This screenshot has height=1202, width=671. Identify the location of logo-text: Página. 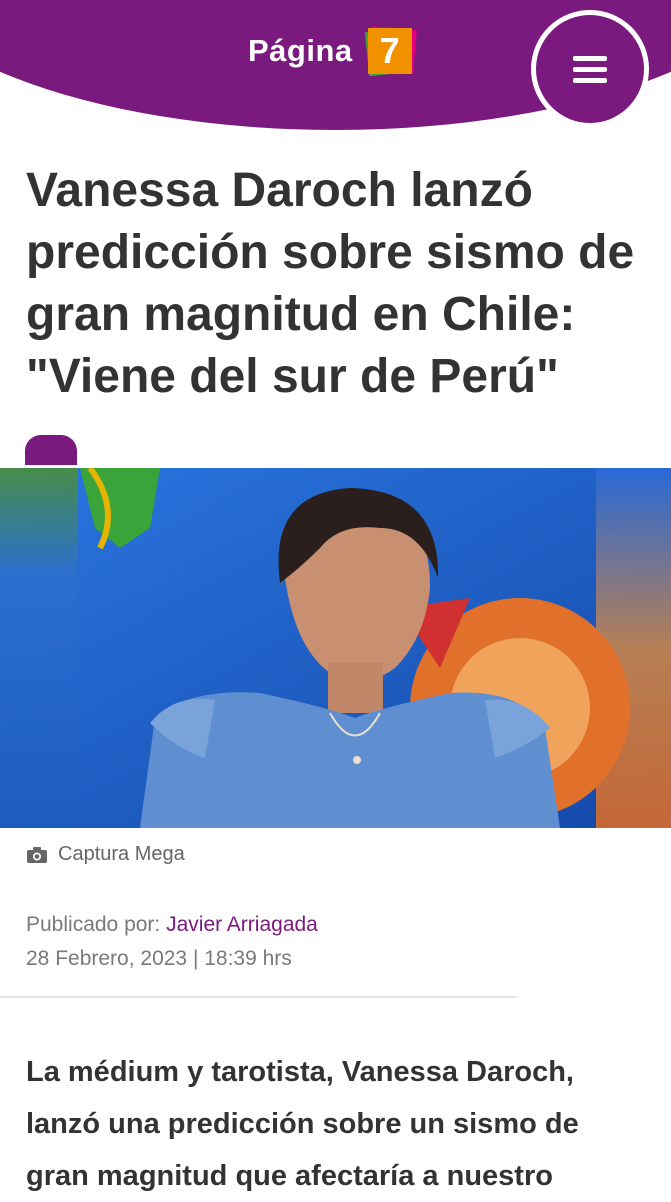
(300, 50).